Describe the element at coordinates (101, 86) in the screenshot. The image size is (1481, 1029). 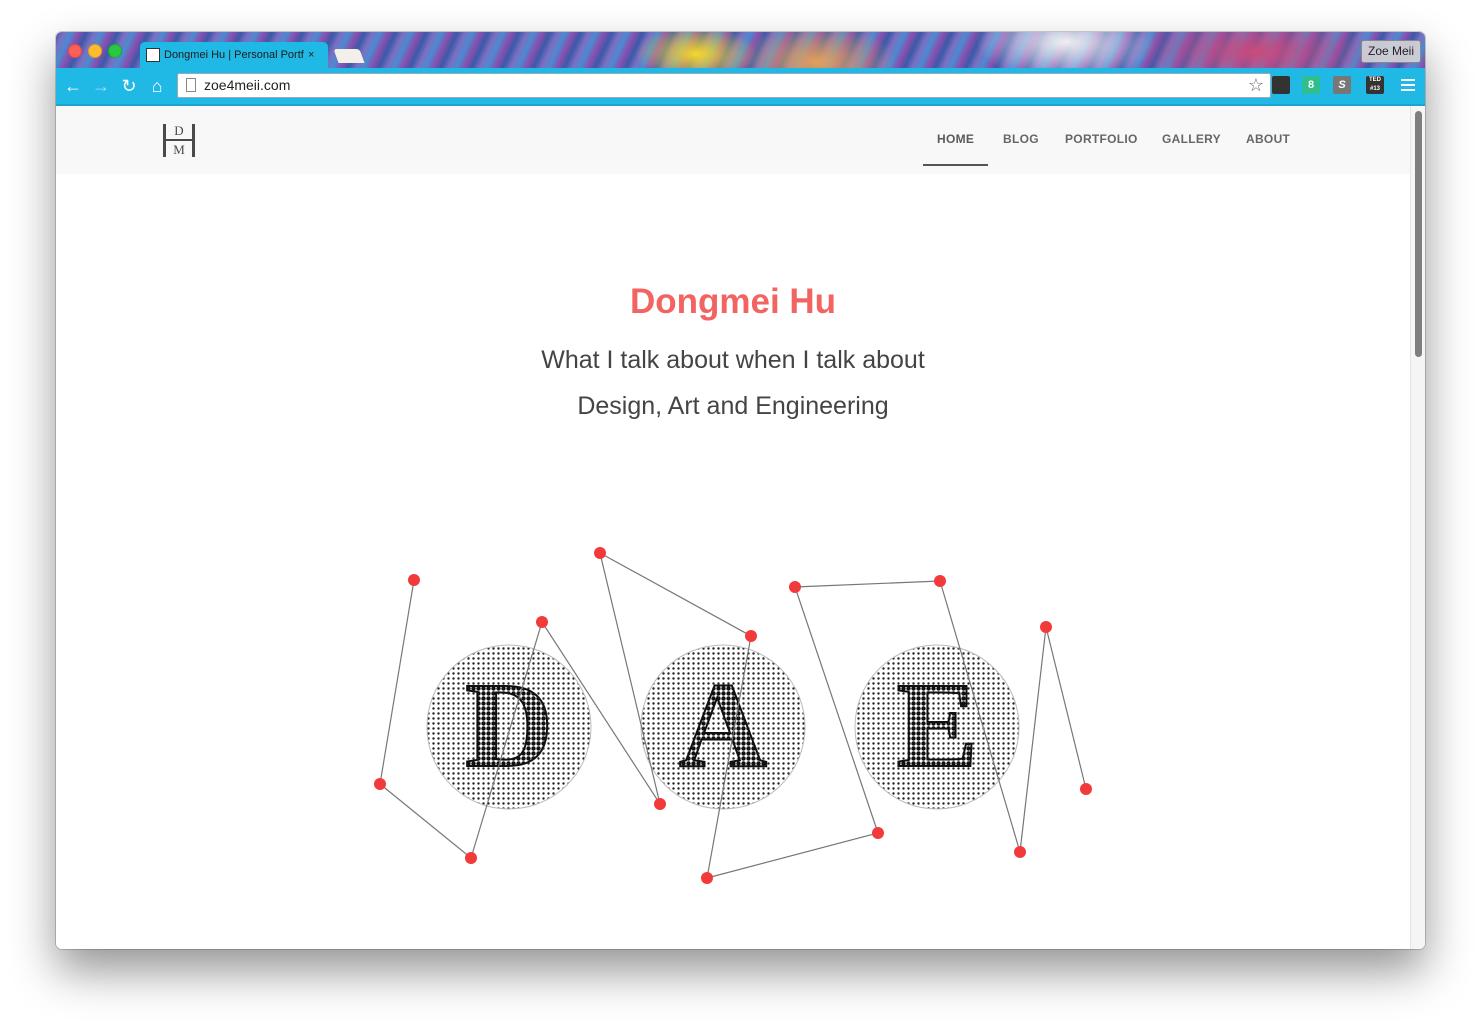
I see `forward-arrow-icon: →` at that location.